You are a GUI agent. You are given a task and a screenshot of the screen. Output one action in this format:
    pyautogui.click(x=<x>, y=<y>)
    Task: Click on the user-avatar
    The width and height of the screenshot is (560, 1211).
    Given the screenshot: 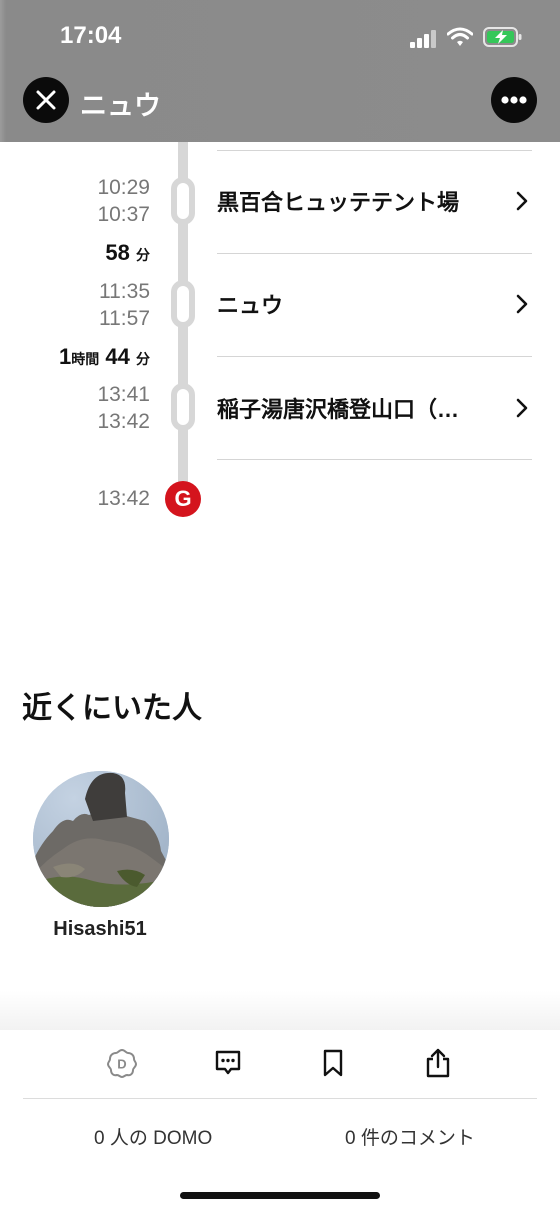 What is the action you would take?
    pyautogui.click(x=101, y=839)
    